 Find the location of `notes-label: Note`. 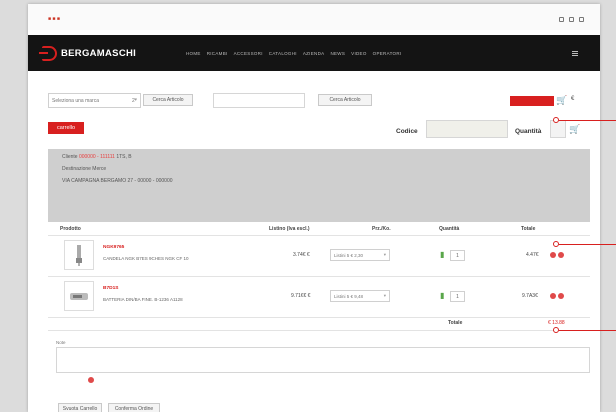

notes-label: Note is located at coordinates (61, 342).